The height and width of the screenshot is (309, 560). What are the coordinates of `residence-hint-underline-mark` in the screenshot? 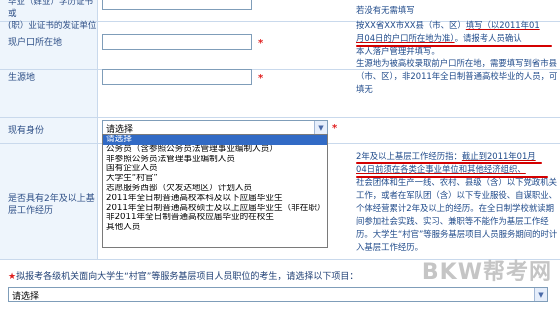 It's located at (454, 46).